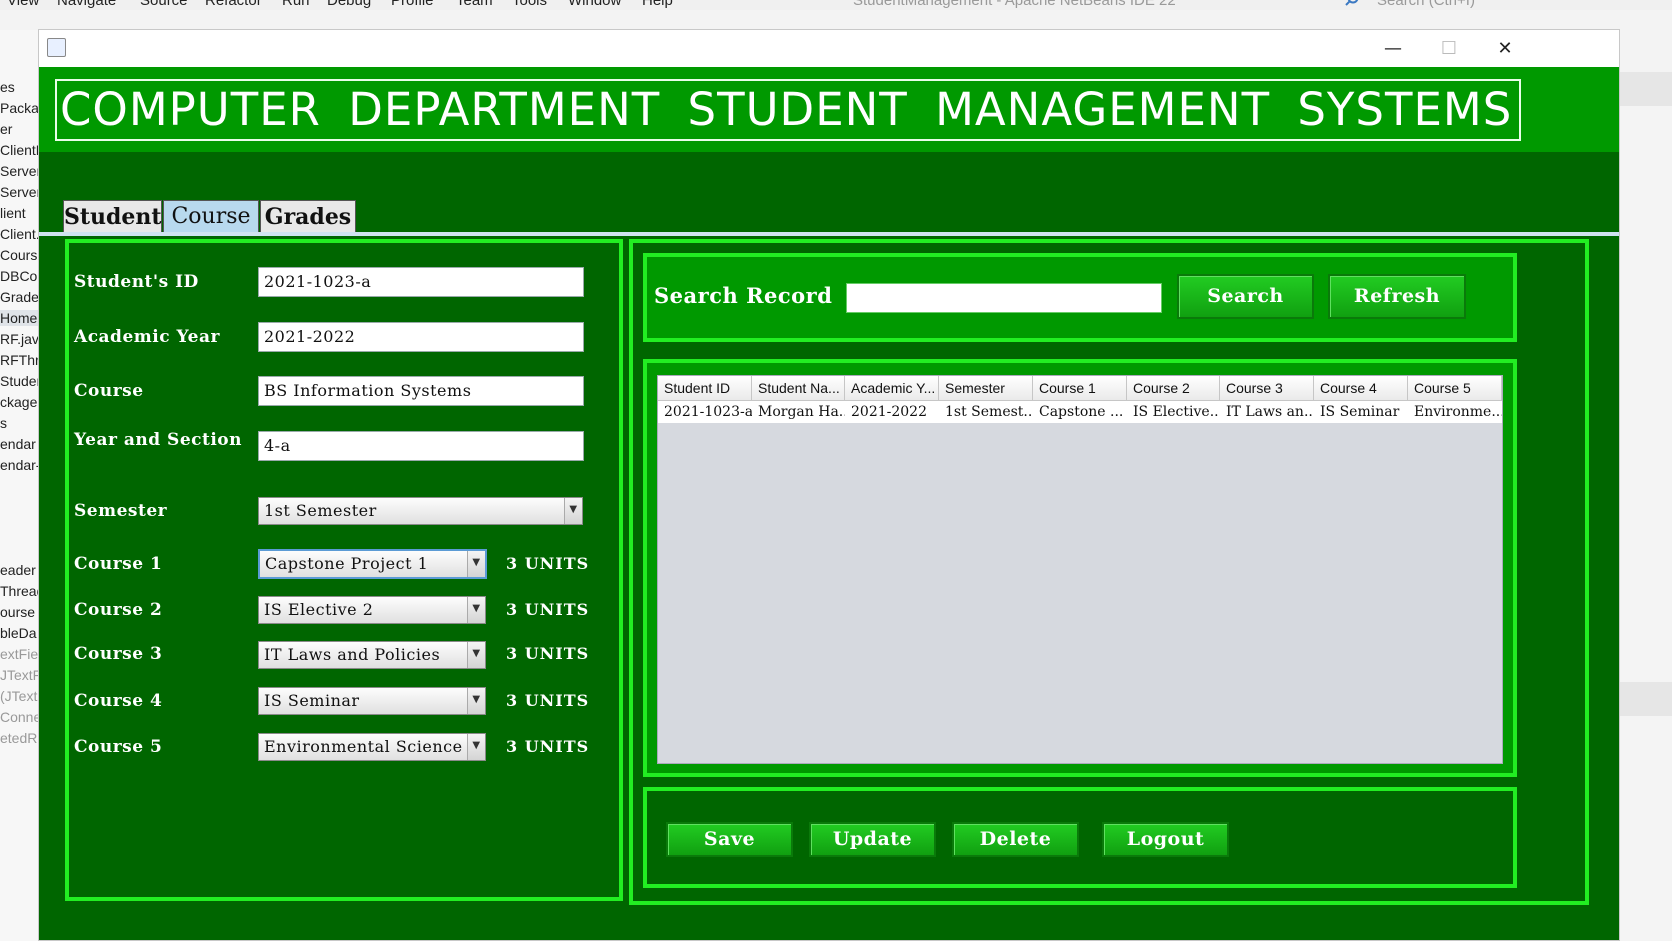 This screenshot has height=941, width=1672. Describe the element at coordinates (19, 381) in the screenshot. I see `ide-tree-item: Studen` at that location.